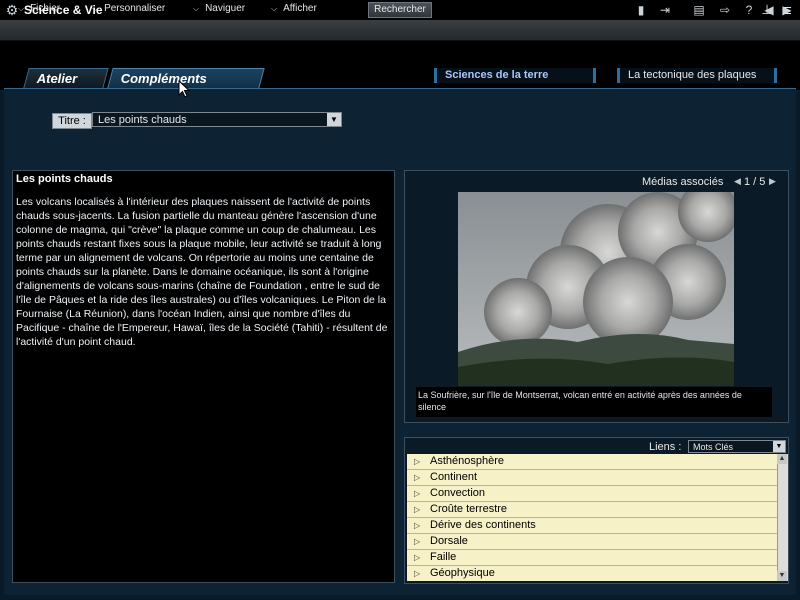 The width and height of the screenshot is (800, 600). Describe the element at coordinates (592, 494) in the screenshot. I see `link-item: ▷ Convection` at that location.